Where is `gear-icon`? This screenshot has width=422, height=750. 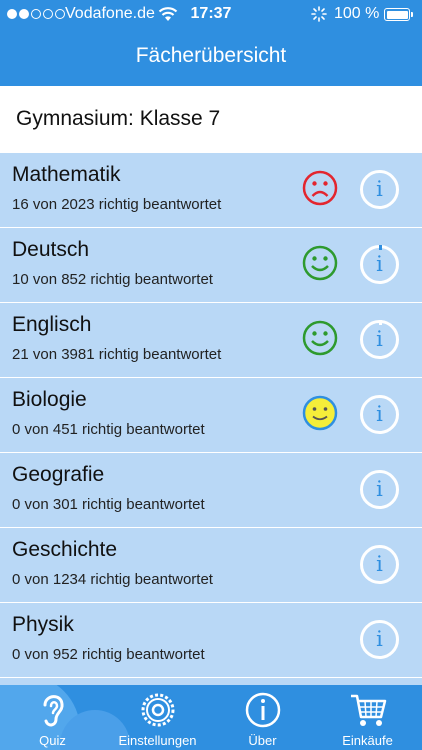
gear-icon is located at coordinates (158, 710).